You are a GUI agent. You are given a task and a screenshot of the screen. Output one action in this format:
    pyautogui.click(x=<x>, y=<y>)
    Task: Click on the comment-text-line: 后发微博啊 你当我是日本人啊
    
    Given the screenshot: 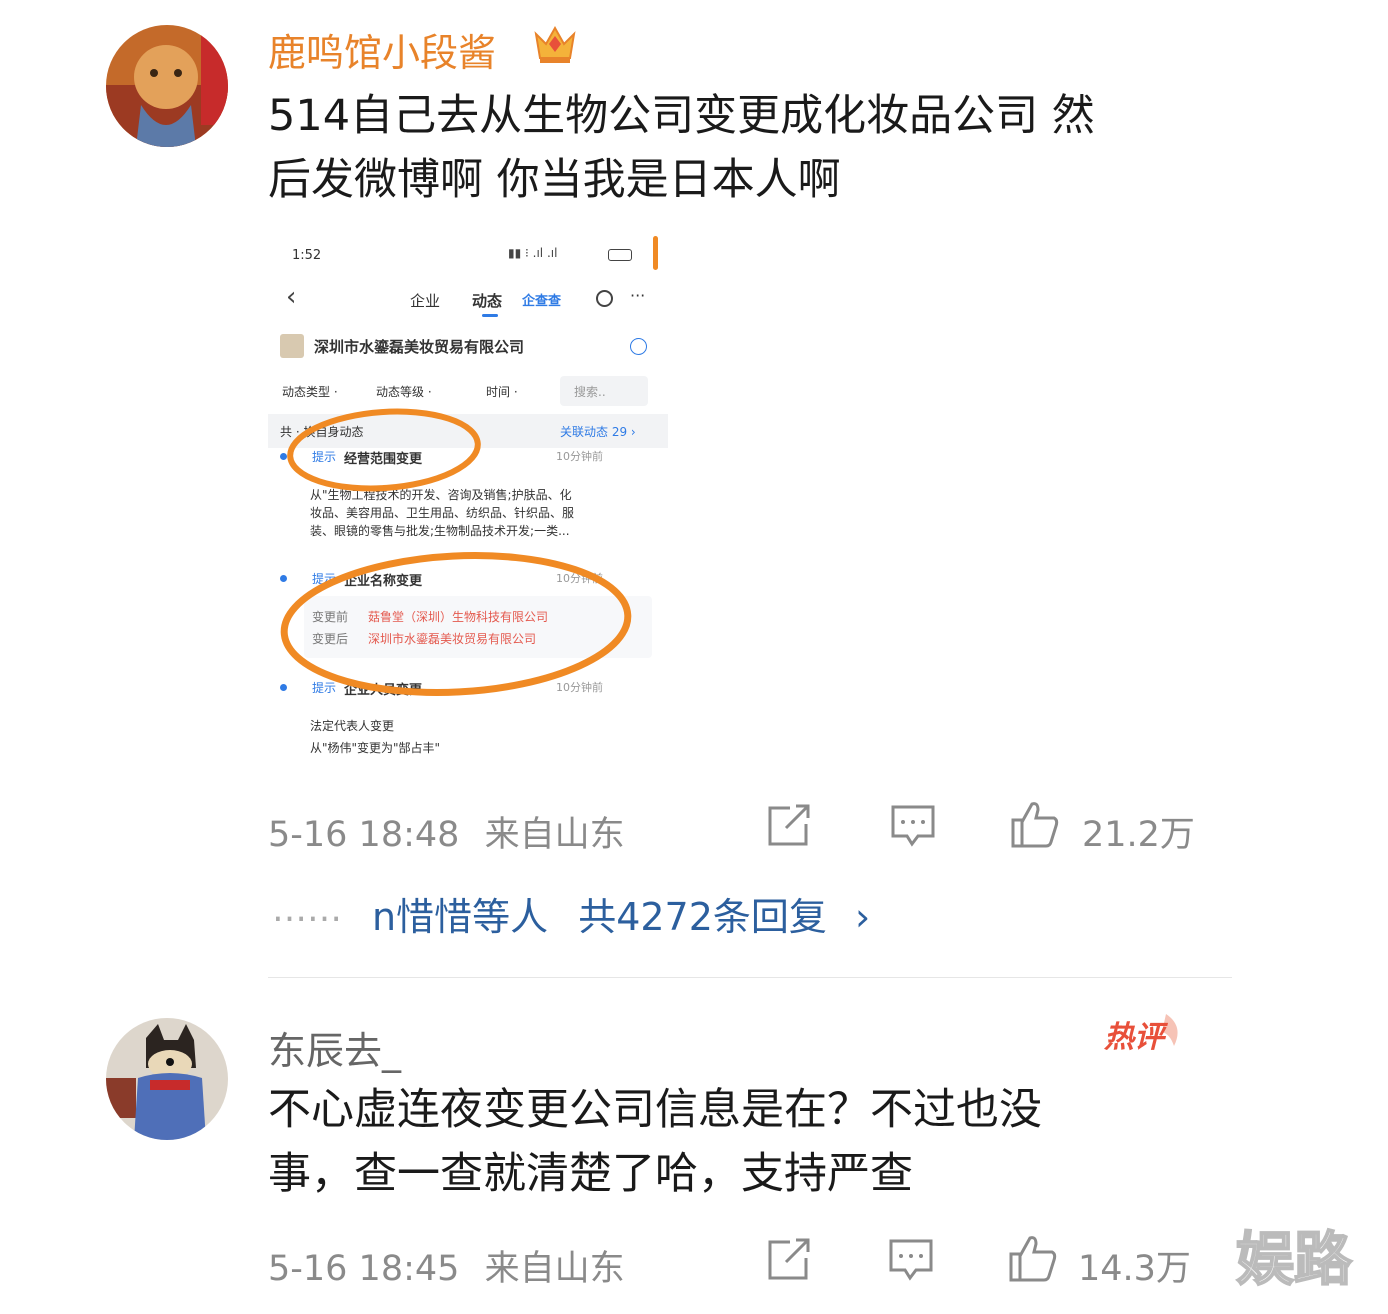 What is the action you would take?
    pyautogui.click(x=554, y=180)
    